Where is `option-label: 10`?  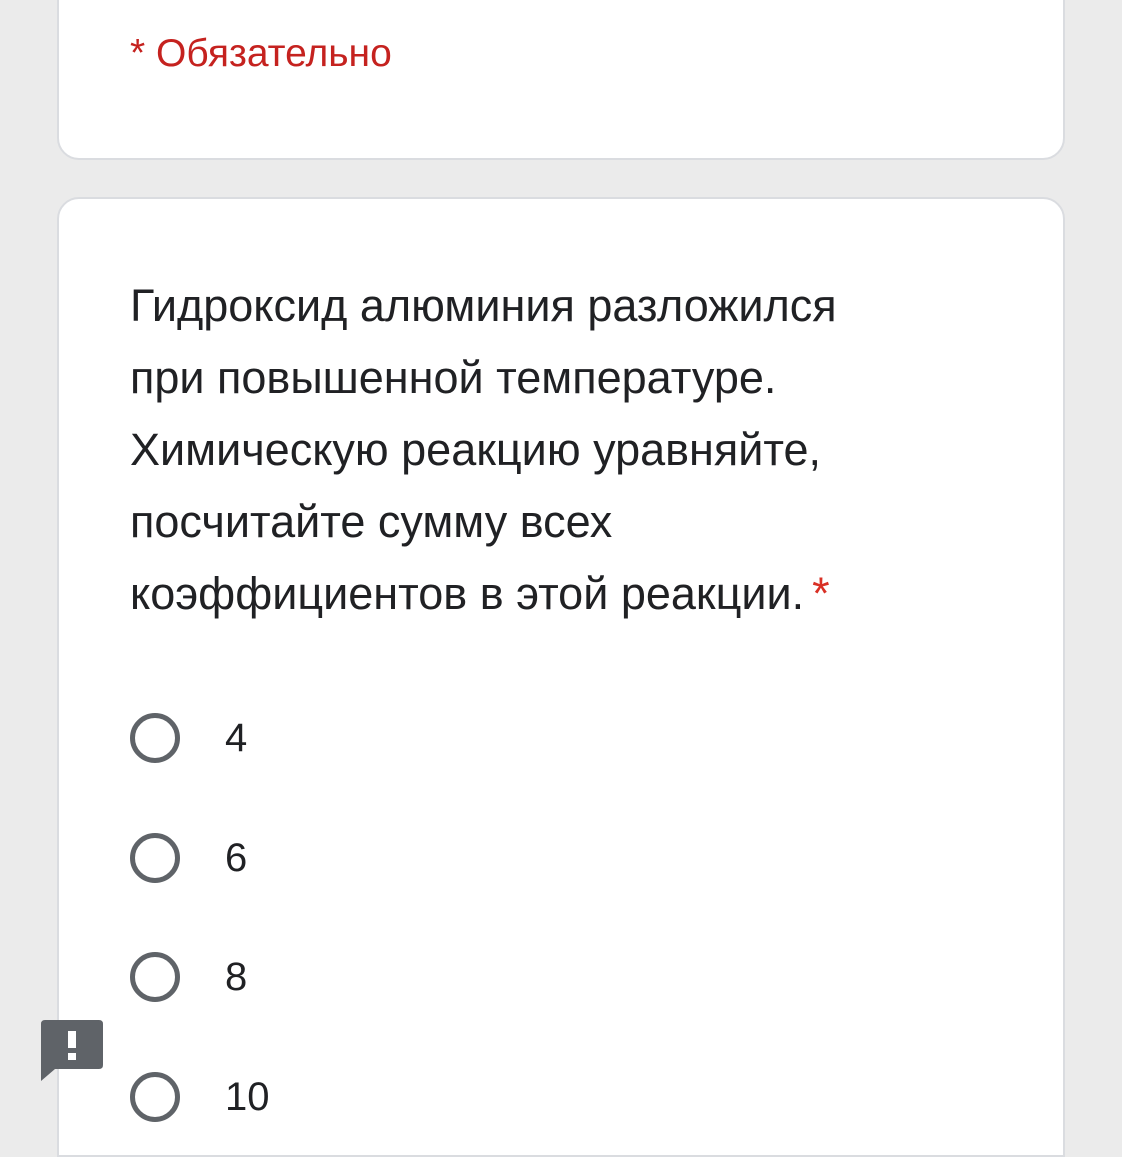 option-label: 10 is located at coordinates (247, 1097).